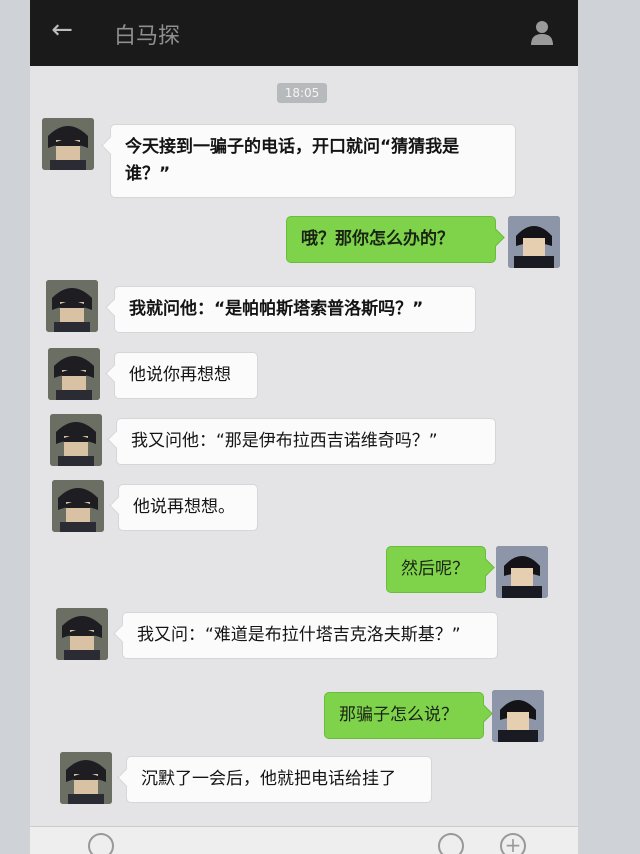 This screenshot has width=640, height=854. I want to click on person-icon, so click(542, 32).